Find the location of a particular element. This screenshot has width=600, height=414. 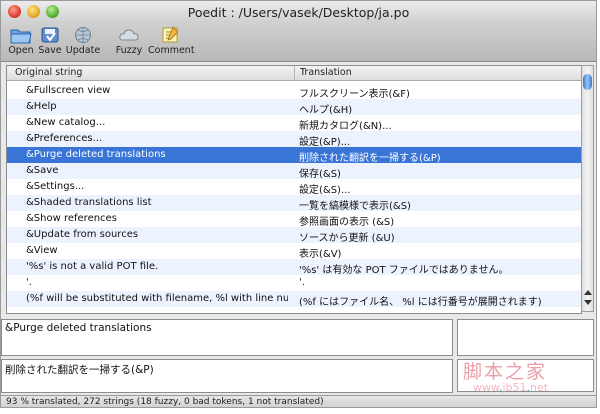

title-bar: Poedit : /Users/vasek/Desktop/ja.po is located at coordinates (298, 12).